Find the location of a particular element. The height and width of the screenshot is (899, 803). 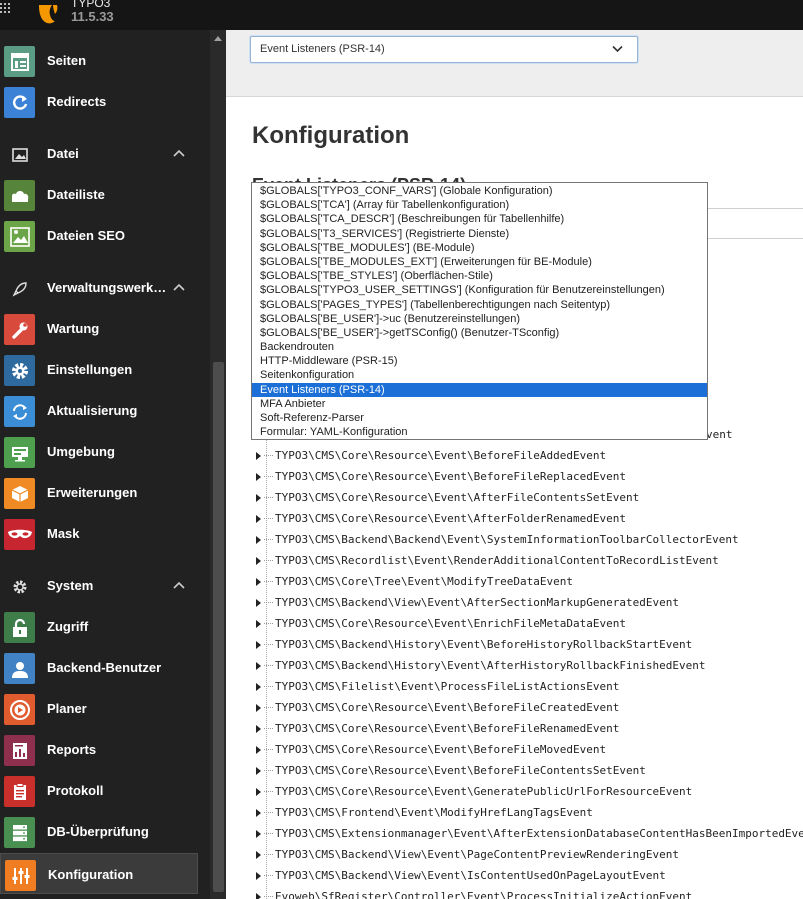

dropdown-option: $GLOBALS['TBE_MODULES'] (BE-Module) is located at coordinates (479, 248).